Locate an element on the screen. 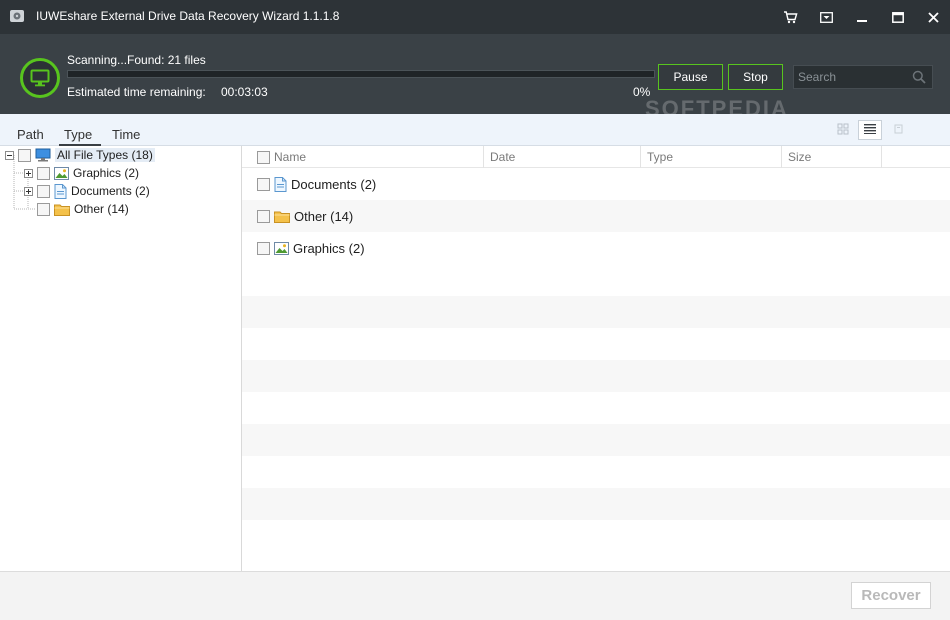 The image size is (950, 620). minimize-icon is located at coordinates (862, 17).